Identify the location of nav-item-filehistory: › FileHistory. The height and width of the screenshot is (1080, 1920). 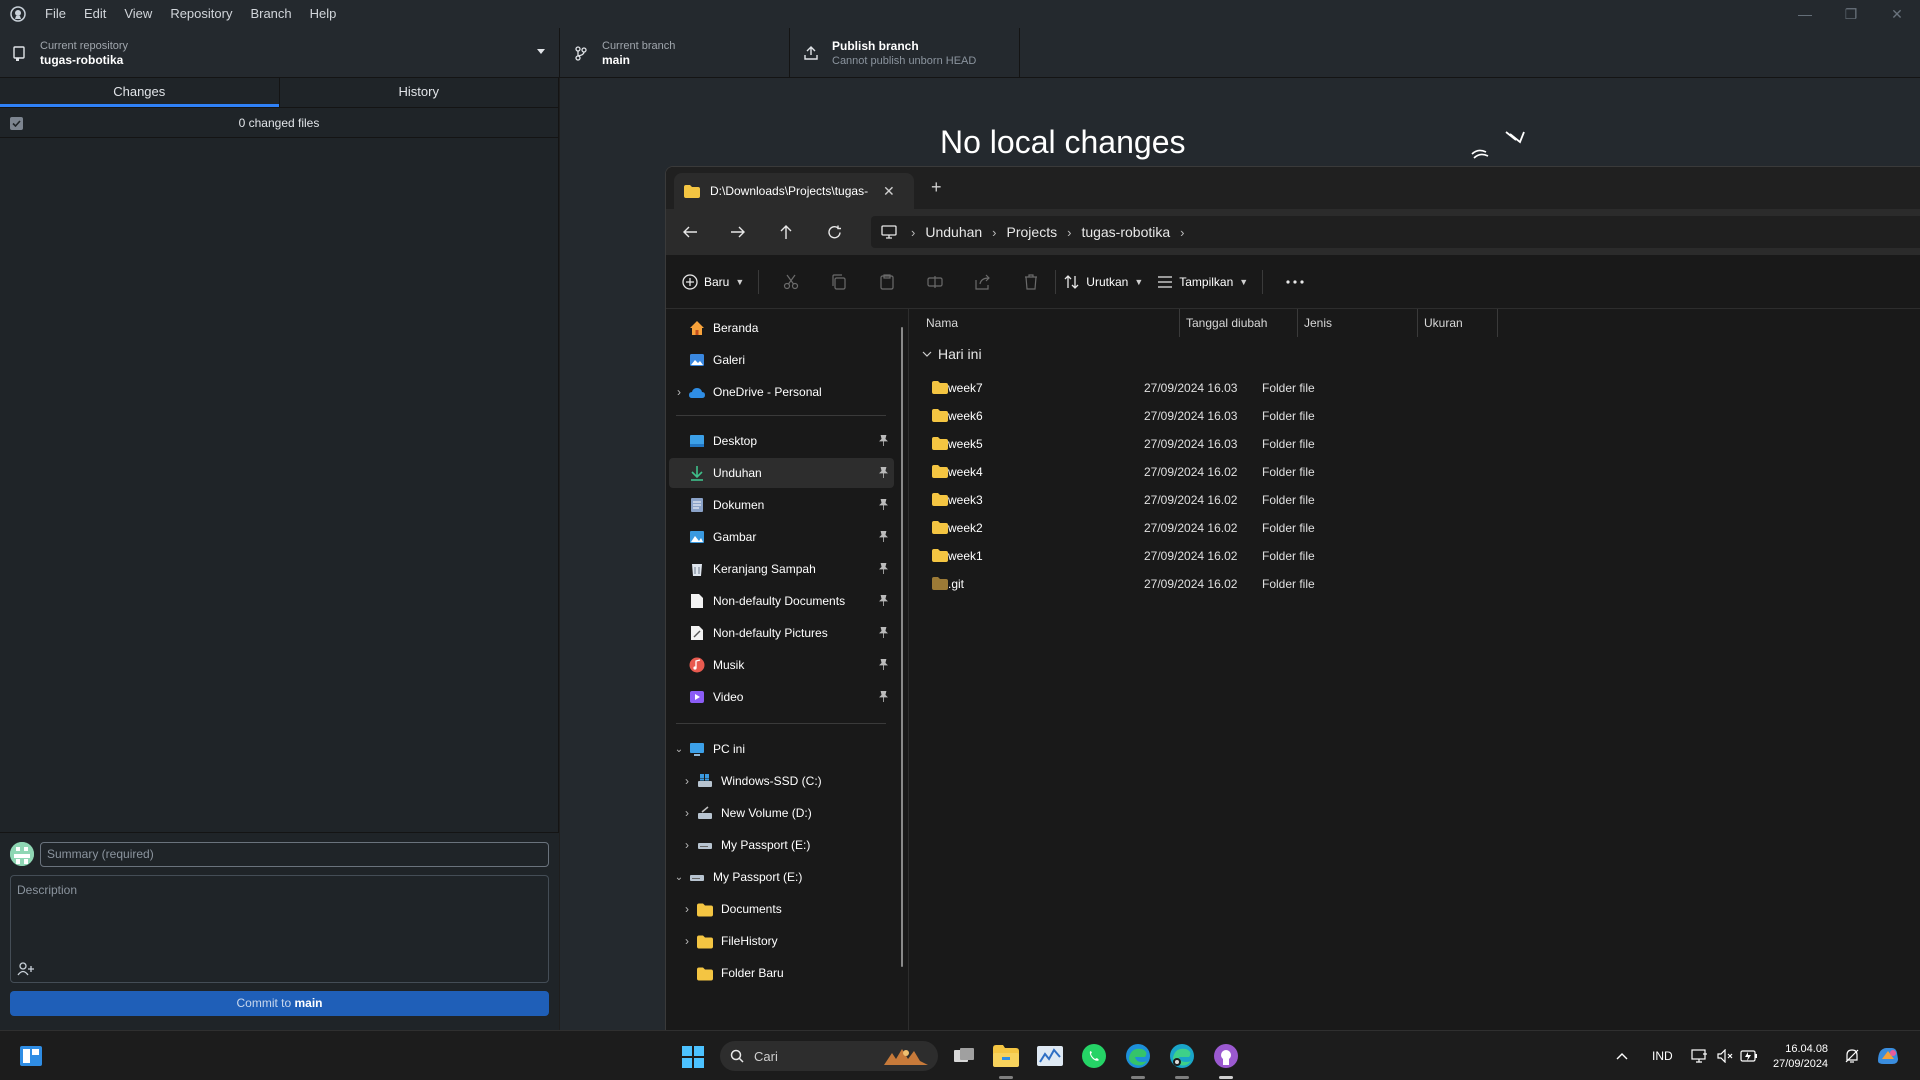
(781, 941).